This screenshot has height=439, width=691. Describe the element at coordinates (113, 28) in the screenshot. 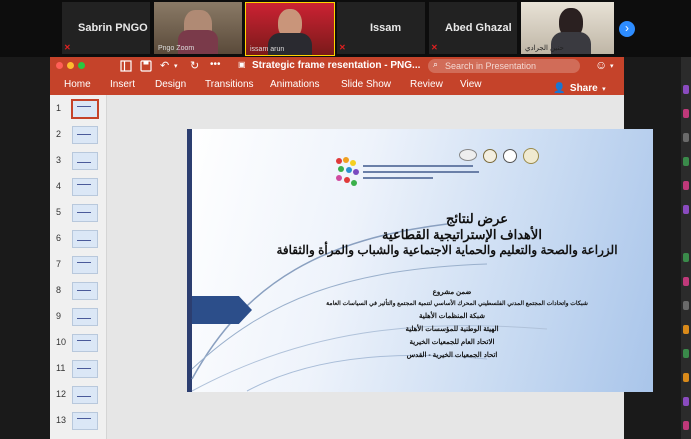

I see `participant-name: Sabrin PNGO` at that location.